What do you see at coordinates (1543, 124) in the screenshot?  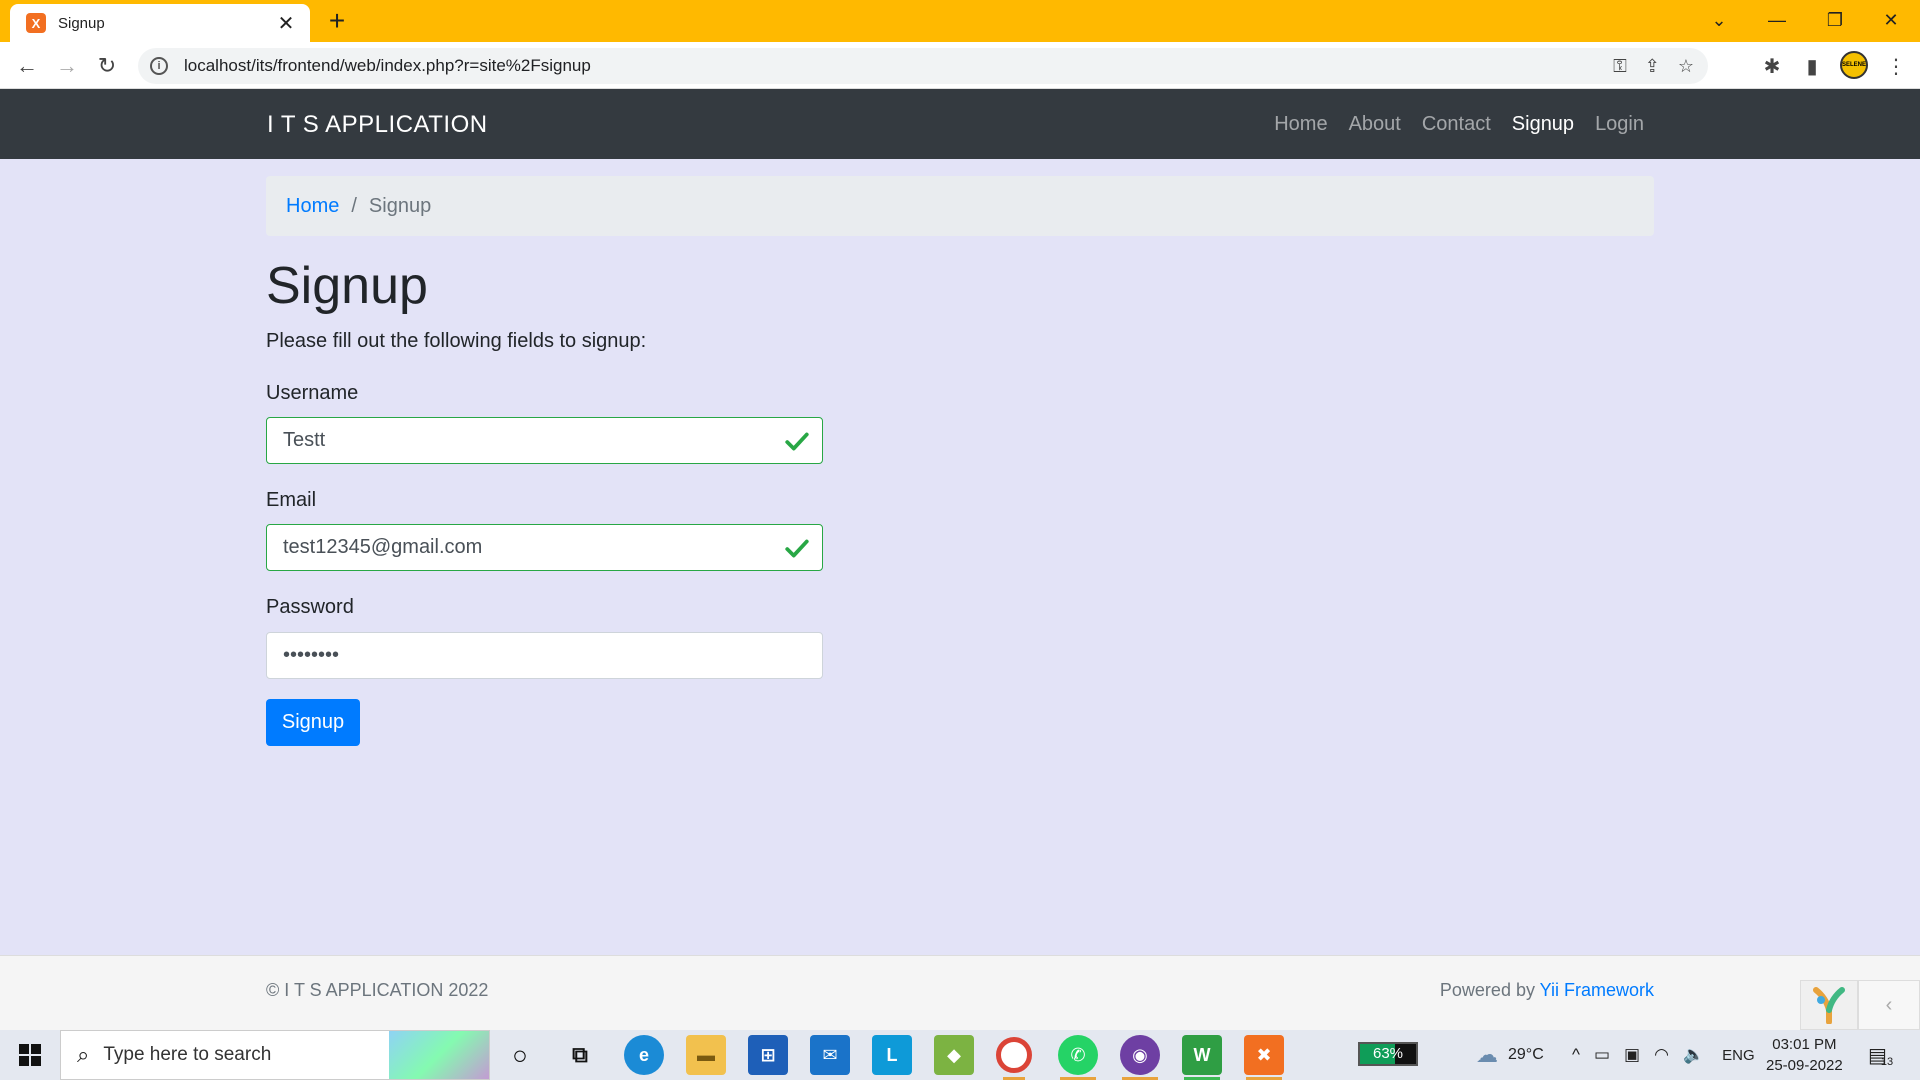 I see `nav-signup: Signup` at bounding box center [1543, 124].